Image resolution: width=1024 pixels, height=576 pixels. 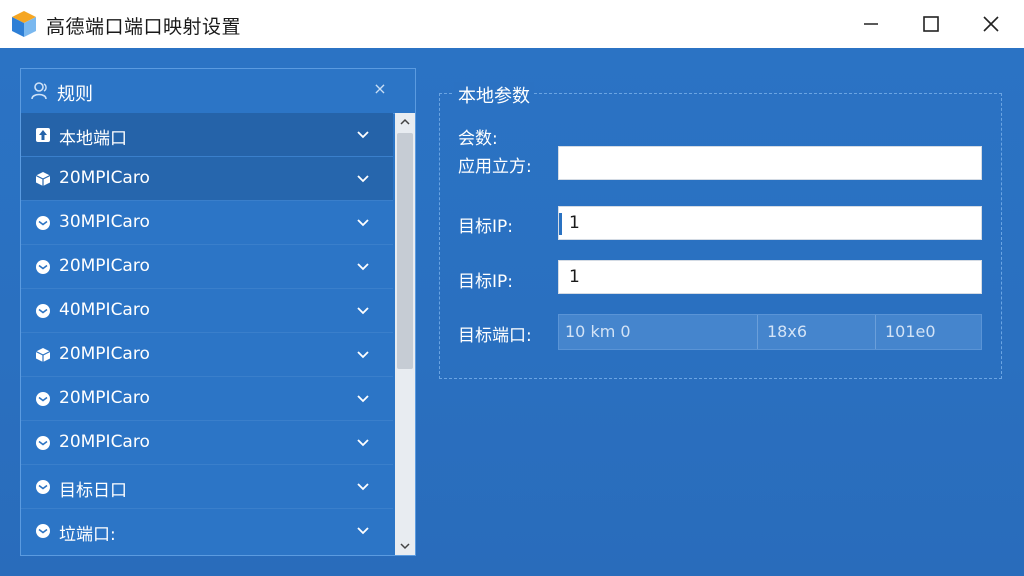 What do you see at coordinates (218, 91) in the screenshot?
I see `rules-header: 规则 ×` at bounding box center [218, 91].